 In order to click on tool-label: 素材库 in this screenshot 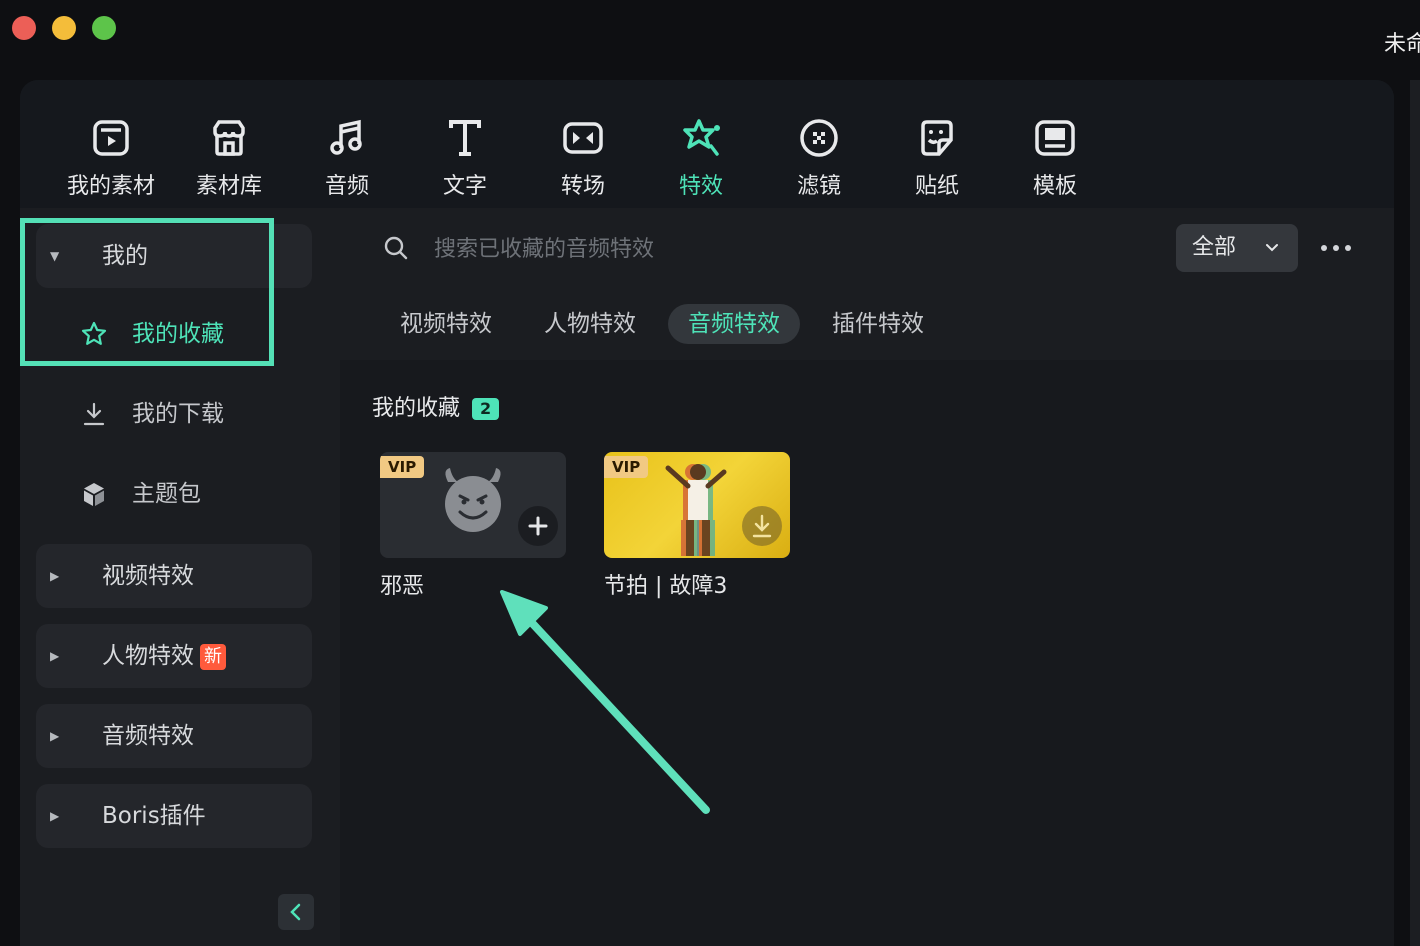, I will do `click(228, 186)`.